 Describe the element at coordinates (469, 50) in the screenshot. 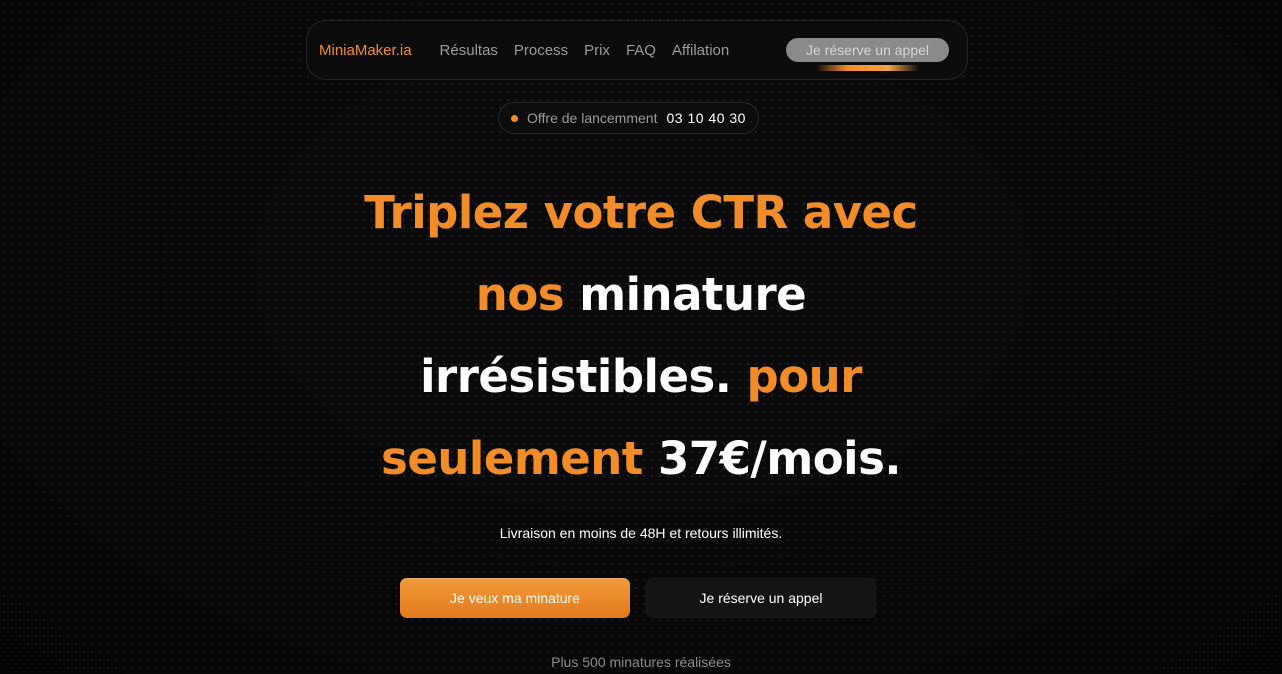

I see `nav-link-resultats: Résultas` at that location.